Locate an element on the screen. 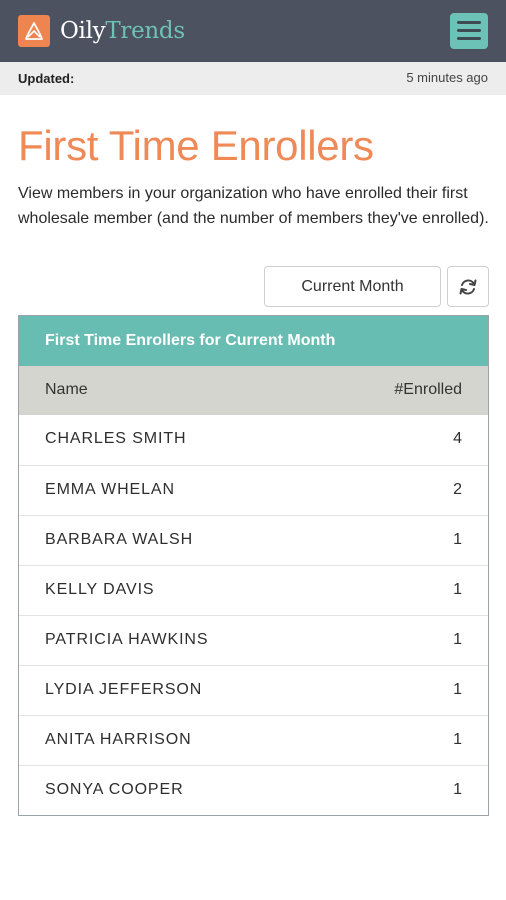 The width and height of the screenshot is (506, 900). member-name: SONYA COOPER is located at coordinates (114, 789).